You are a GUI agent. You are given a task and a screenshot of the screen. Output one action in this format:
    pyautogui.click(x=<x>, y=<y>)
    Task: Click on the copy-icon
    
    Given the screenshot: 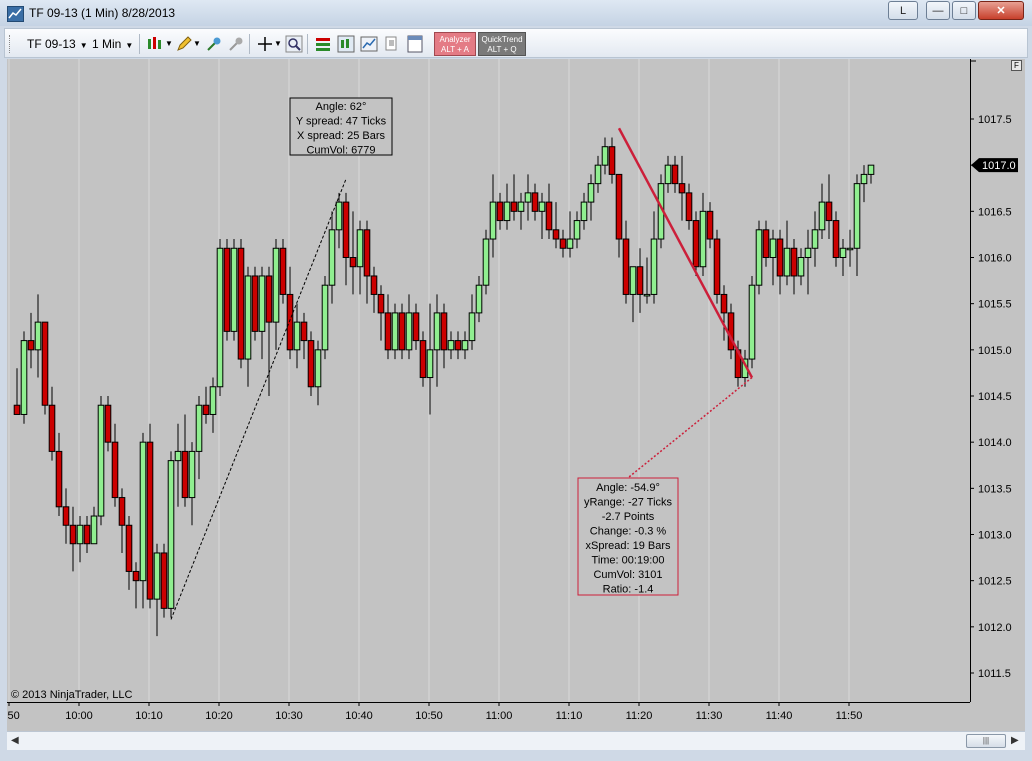 What is the action you would take?
    pyautogui.click(x=392, y=44)
    